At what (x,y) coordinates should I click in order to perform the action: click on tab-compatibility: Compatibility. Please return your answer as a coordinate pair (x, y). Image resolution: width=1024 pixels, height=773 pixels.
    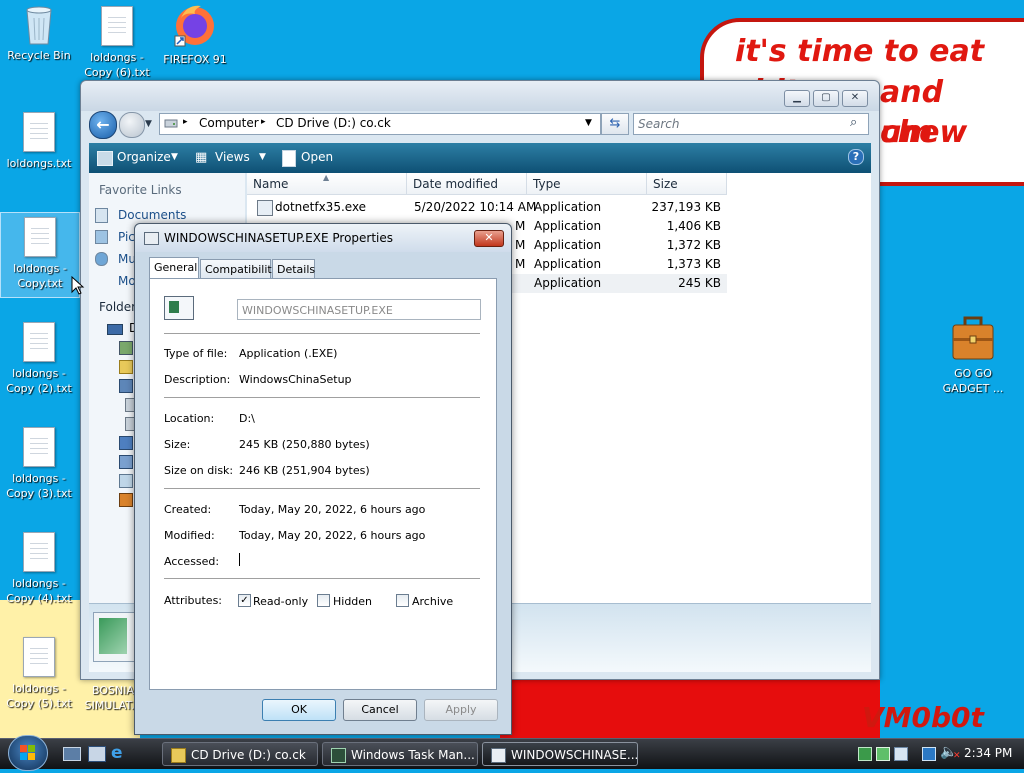
    Looking at the image, I should click on (239, 268).